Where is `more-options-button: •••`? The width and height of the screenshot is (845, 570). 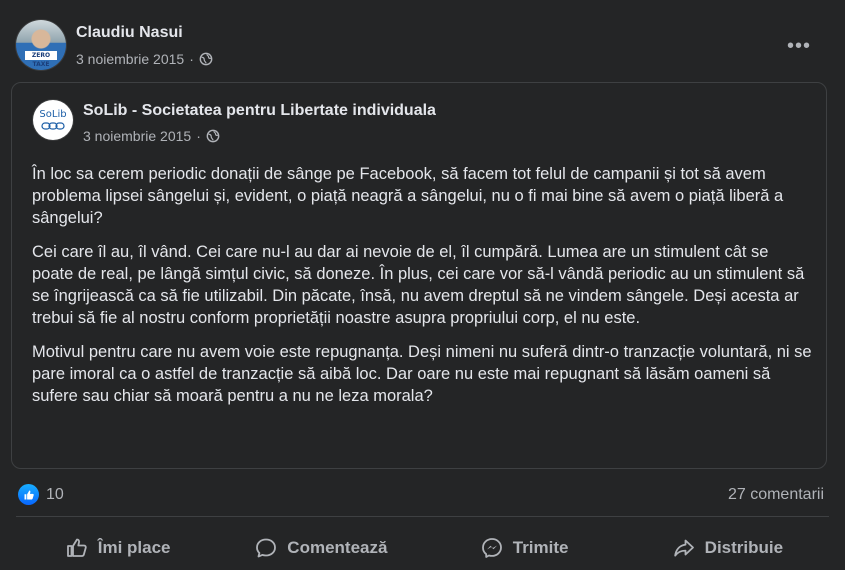 more-options-button: ••• is located at coordinates (799, 46).